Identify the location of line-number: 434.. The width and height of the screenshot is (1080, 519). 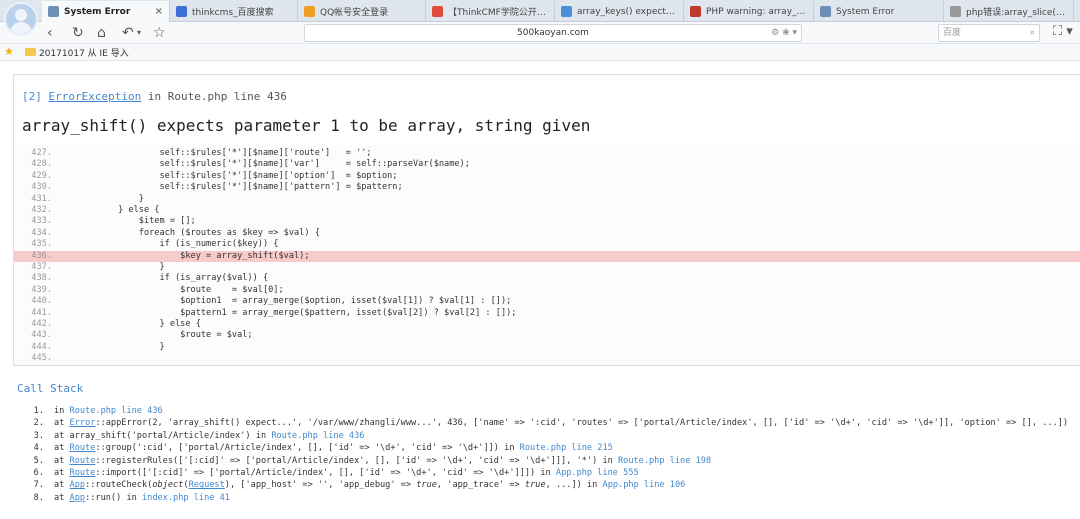
(41, 232).